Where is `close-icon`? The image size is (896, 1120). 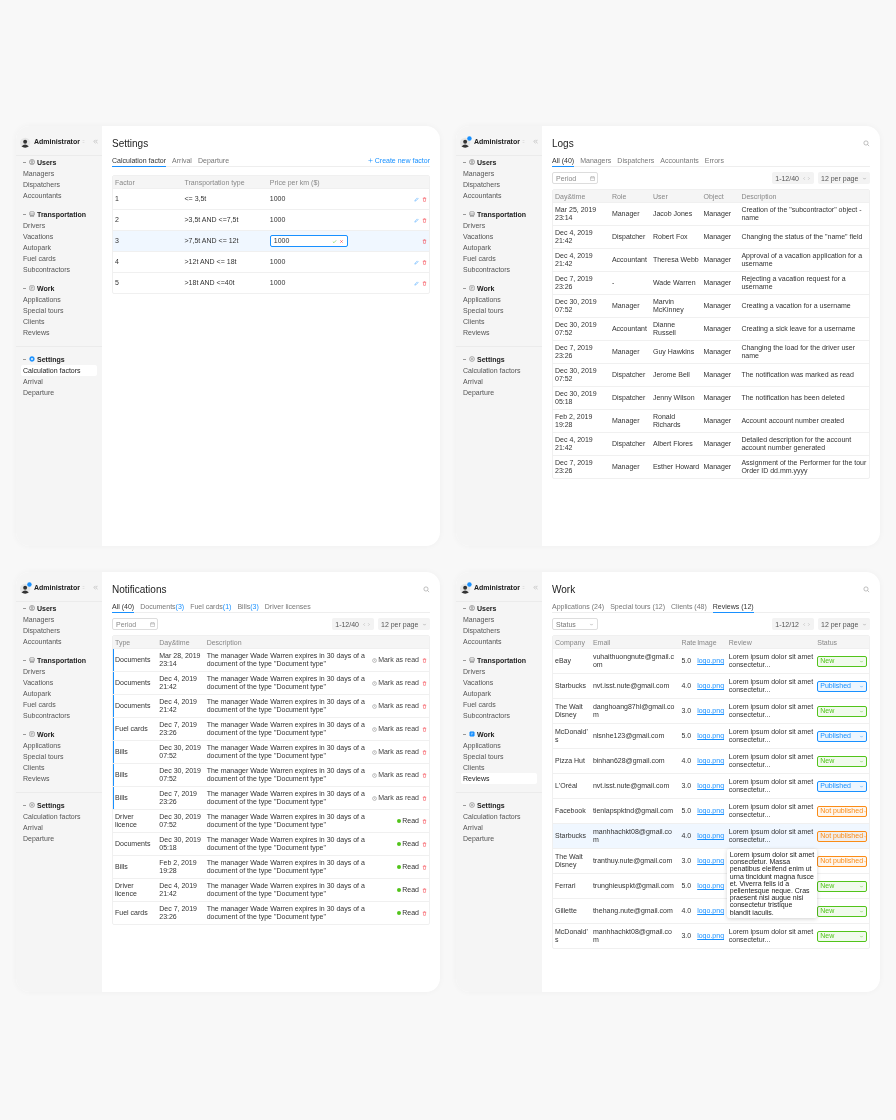
close-icon is located at coordinates (341, 241).